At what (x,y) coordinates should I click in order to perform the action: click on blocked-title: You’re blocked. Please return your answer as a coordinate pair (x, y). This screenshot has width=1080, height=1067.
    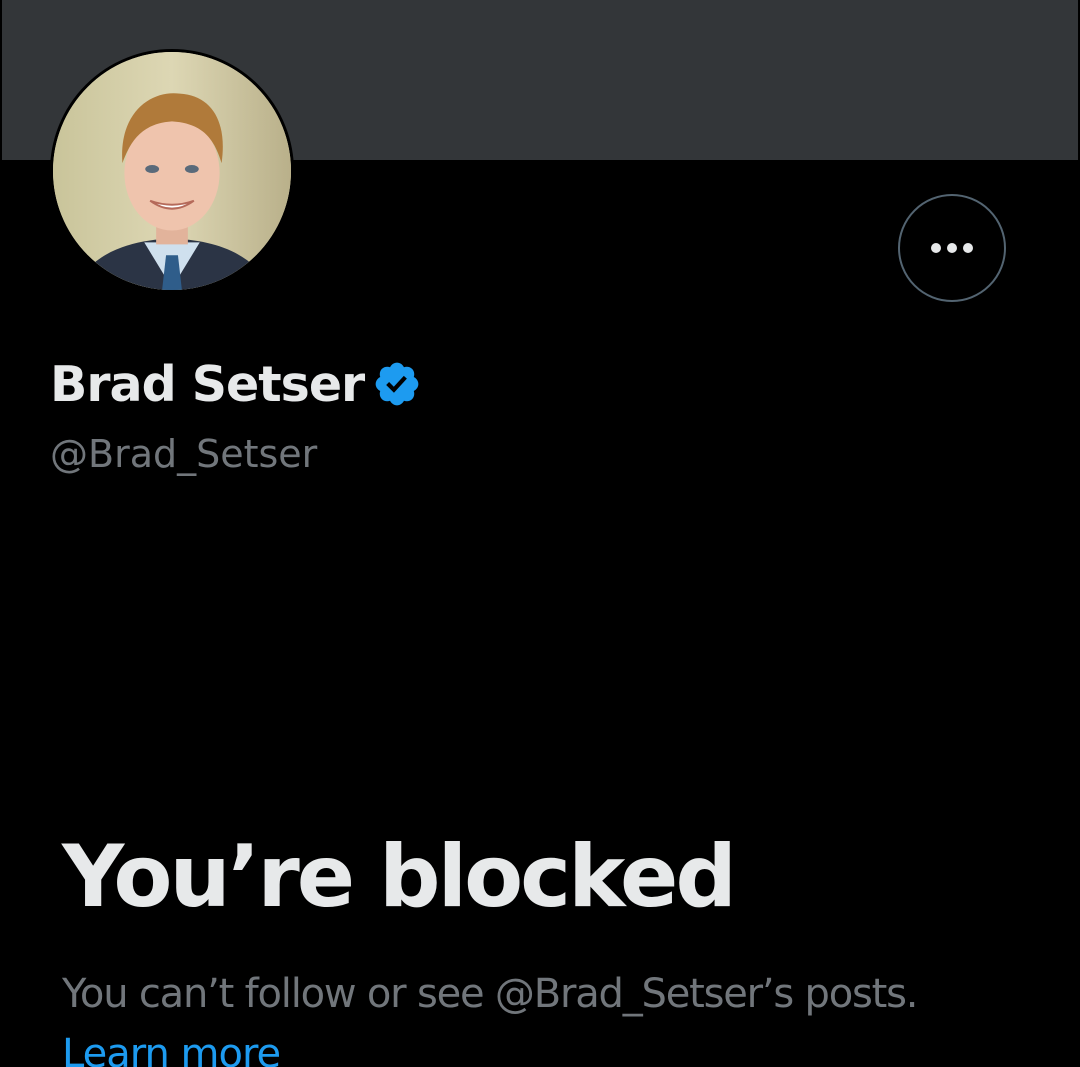
    Looking at the image, I should click on (399, 877).